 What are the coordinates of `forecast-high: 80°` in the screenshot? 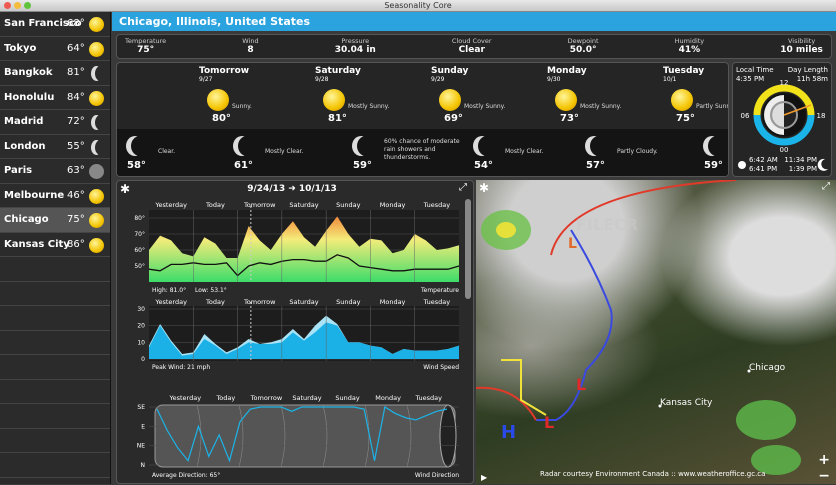 It's located at (221, 118).